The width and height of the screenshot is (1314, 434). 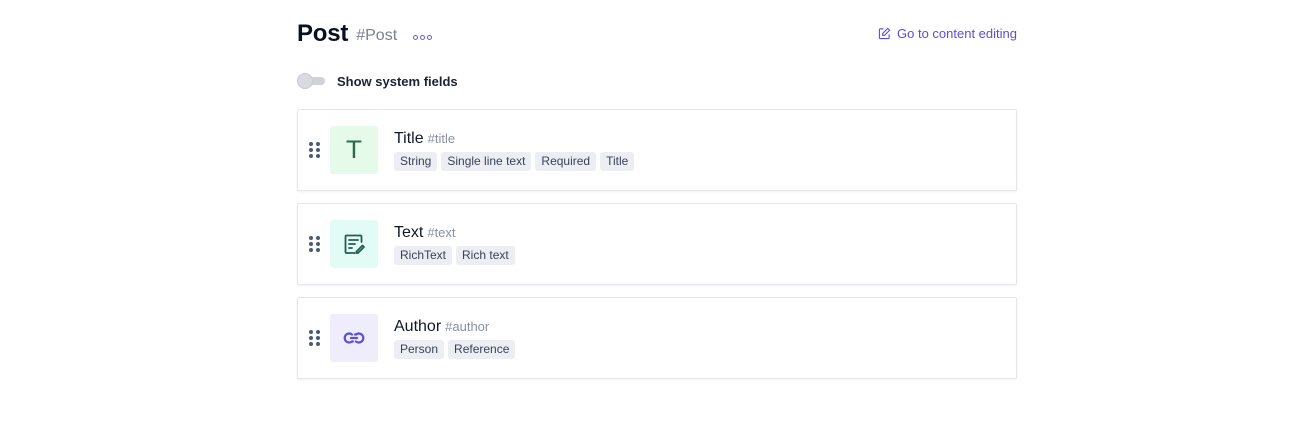 I want to click on field-api-id: #text, so click(x=441, y=232).